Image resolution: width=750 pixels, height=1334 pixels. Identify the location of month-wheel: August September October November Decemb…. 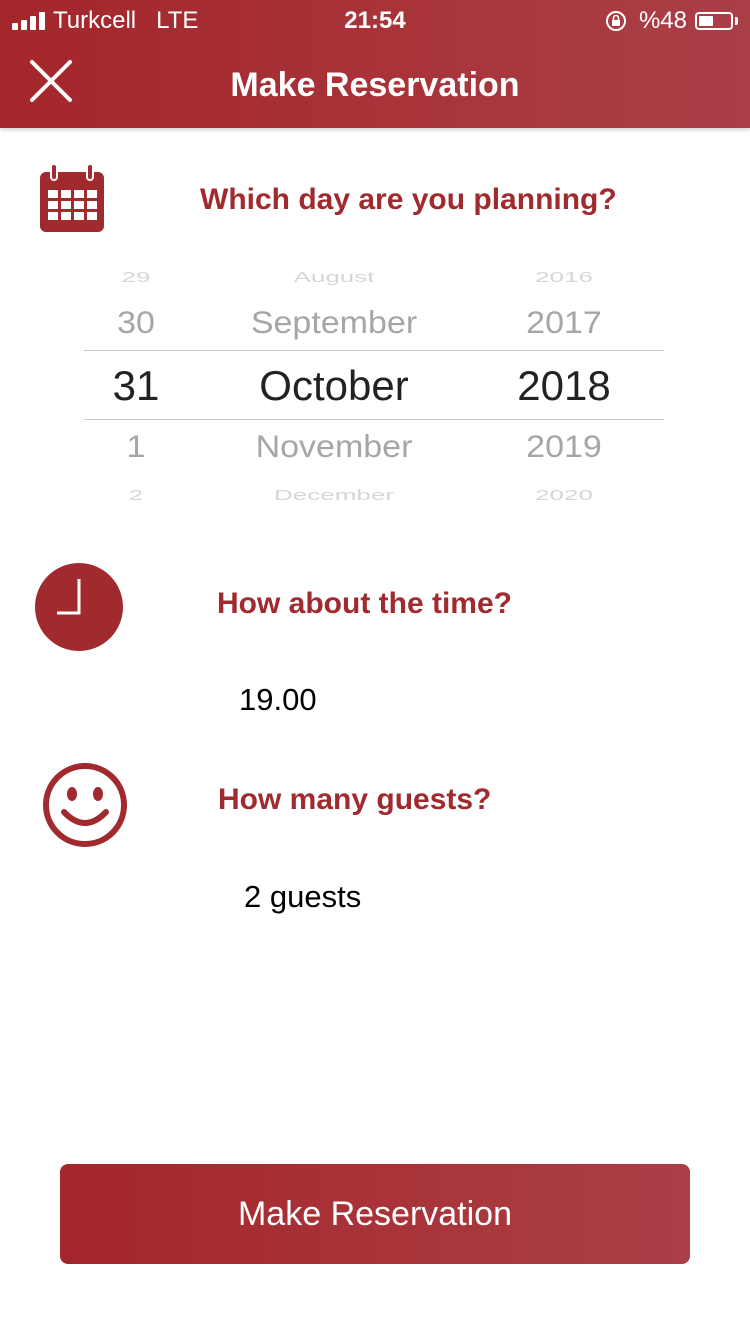
(334, 381).